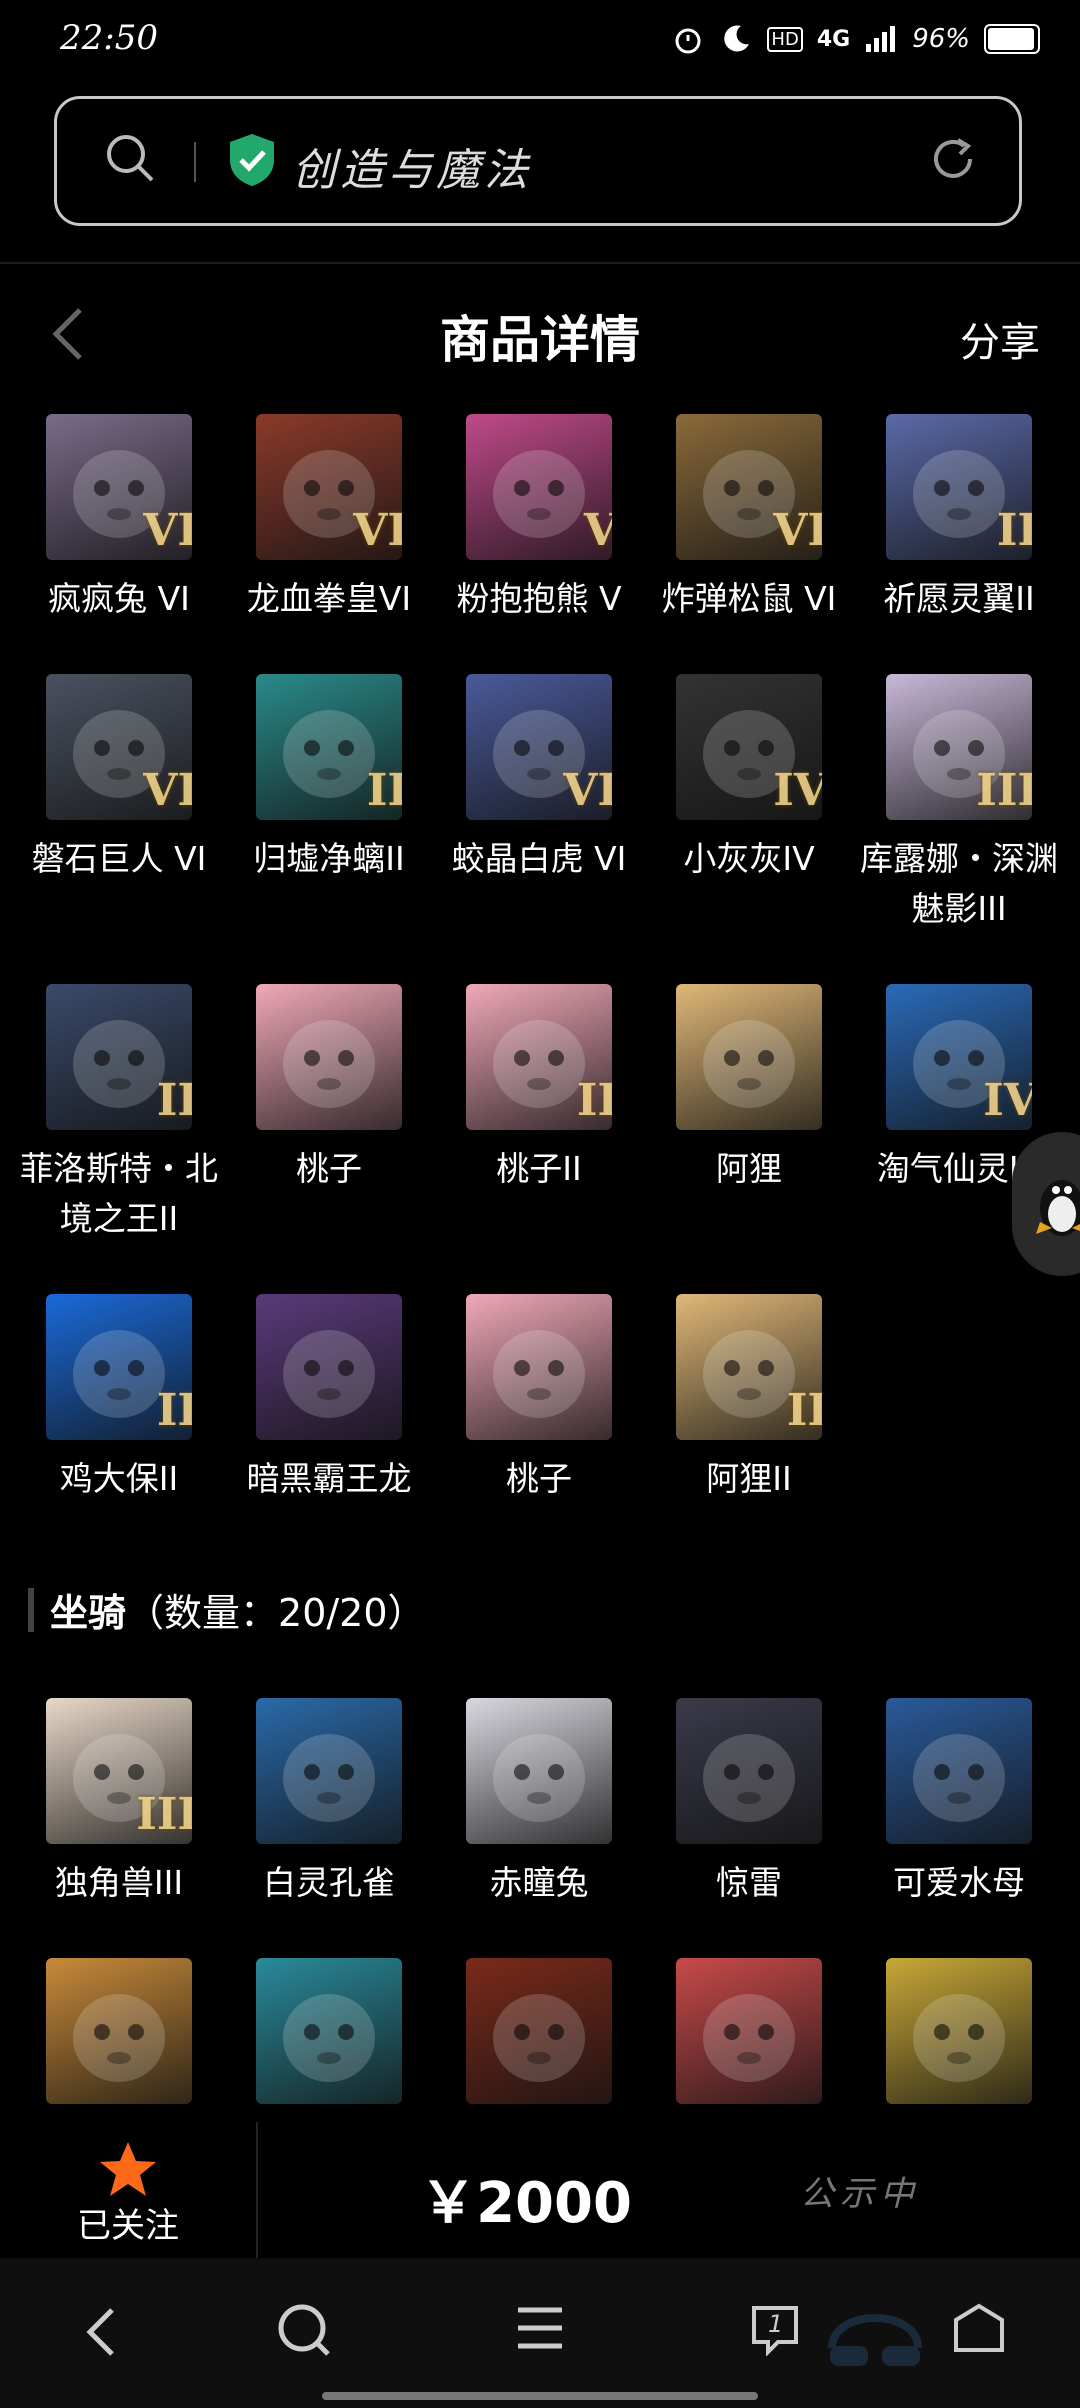 The image size is (1080, 2408). Describe the element at coordinates (195, 162) in the screenshot. I see `search-separator` at that location.